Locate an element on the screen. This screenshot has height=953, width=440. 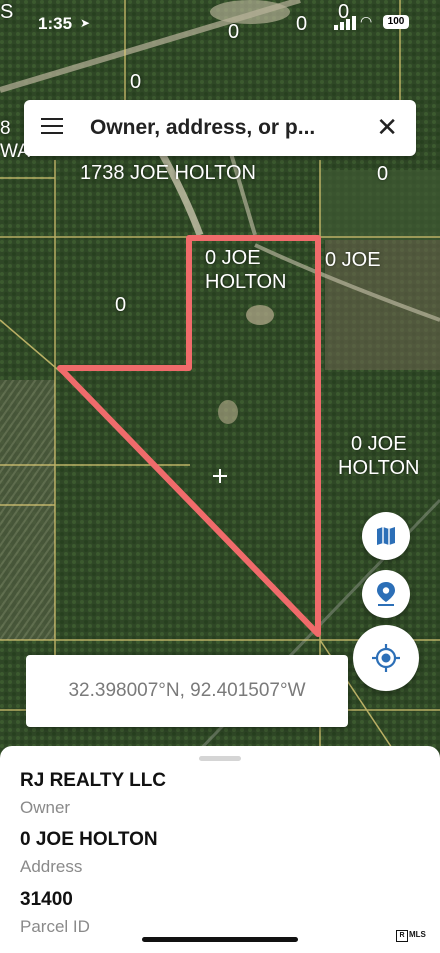
drop-pin-button is located at coordinates (386, 594).